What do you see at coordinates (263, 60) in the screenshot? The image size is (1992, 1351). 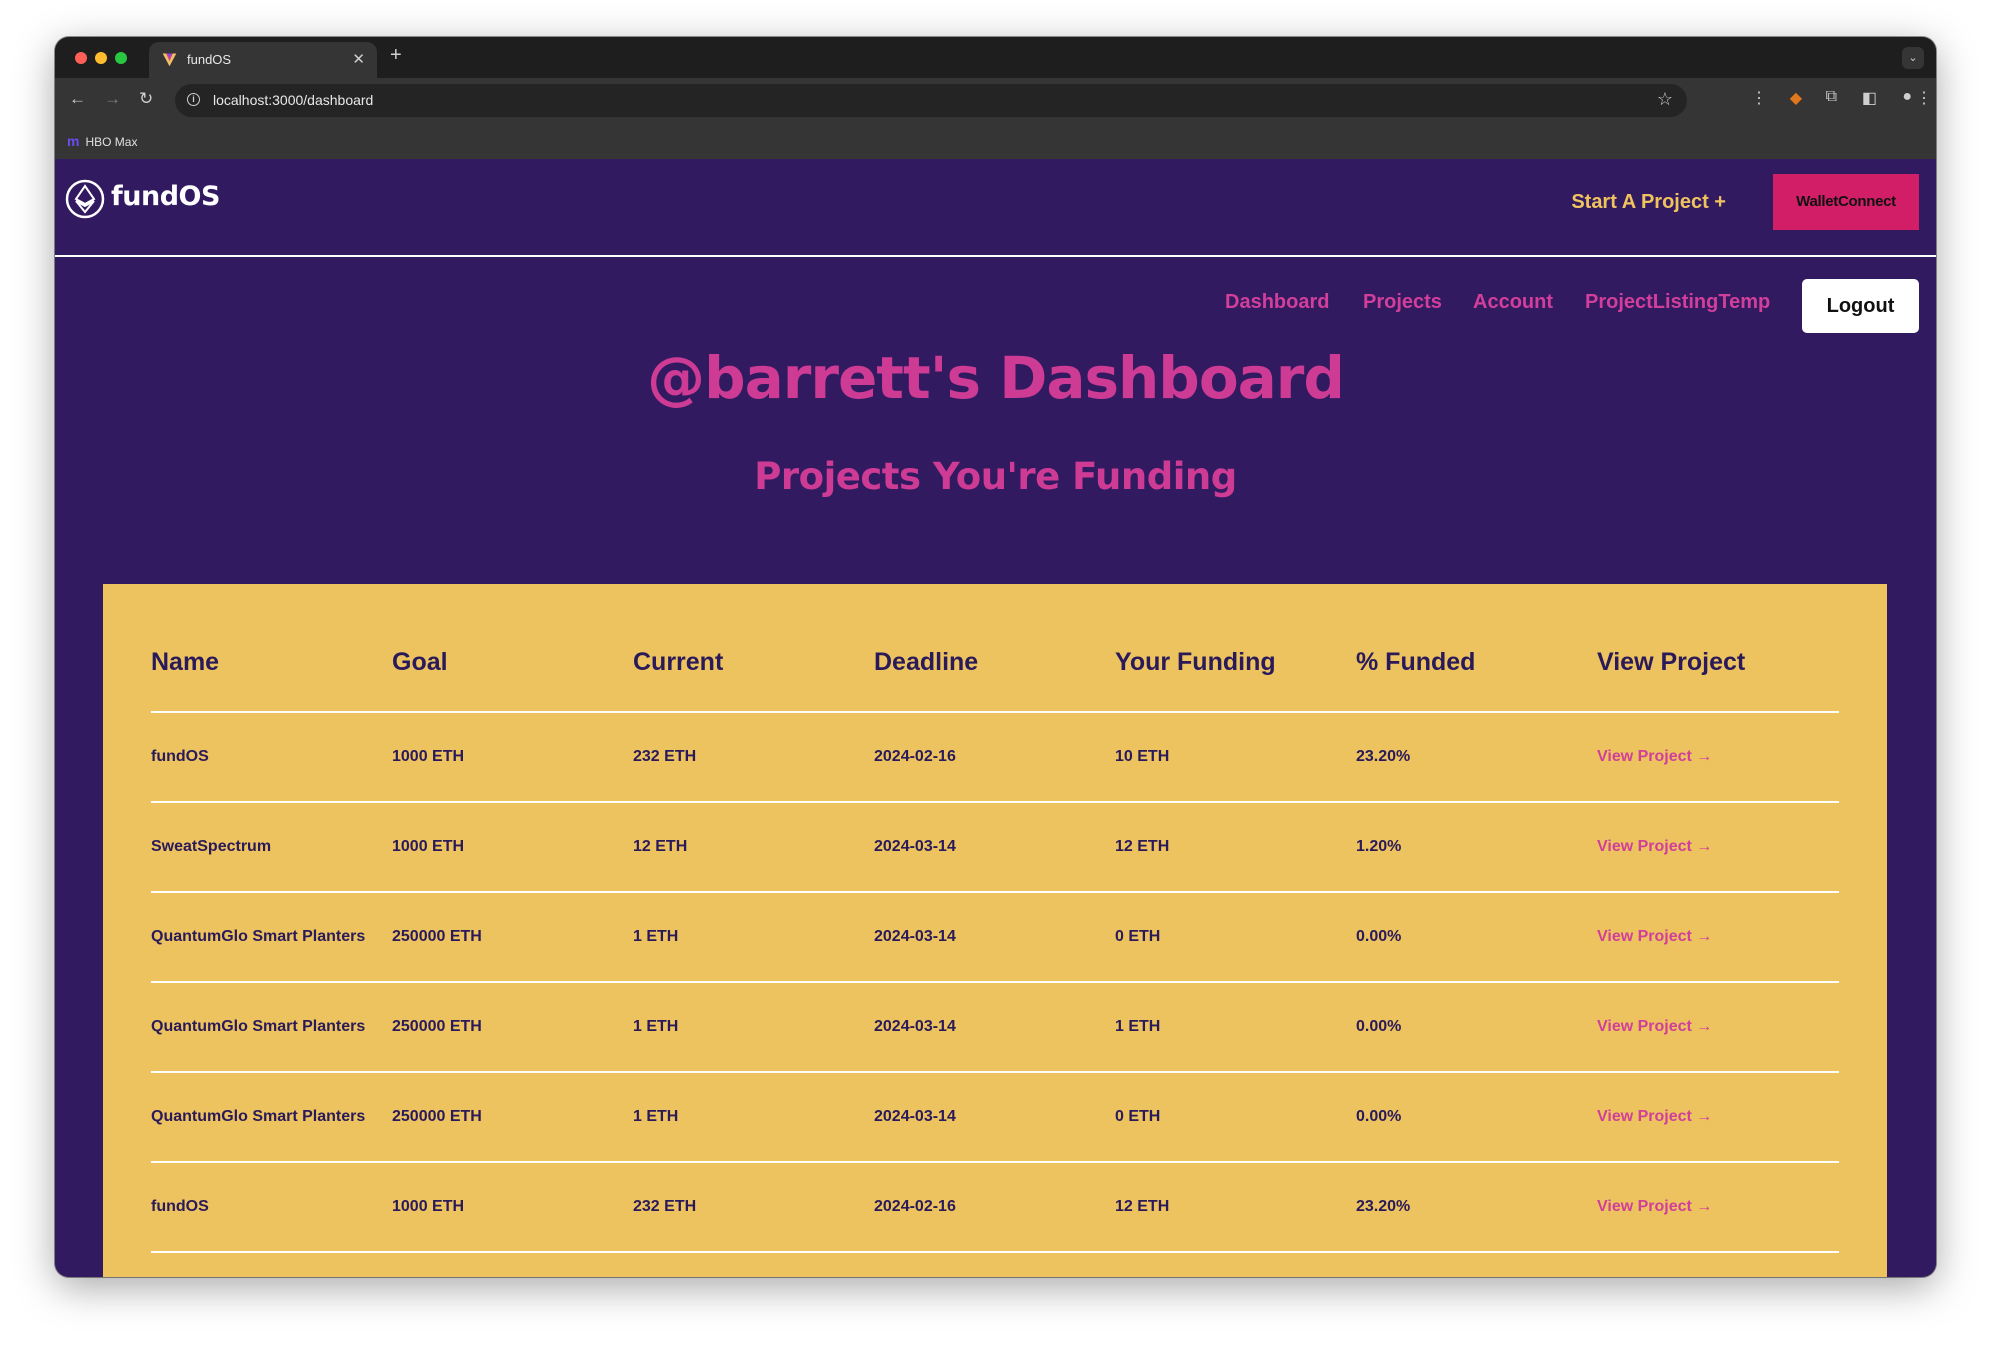 I see `browser-tab: fundOS ✕` at bounding box center [263, 60].